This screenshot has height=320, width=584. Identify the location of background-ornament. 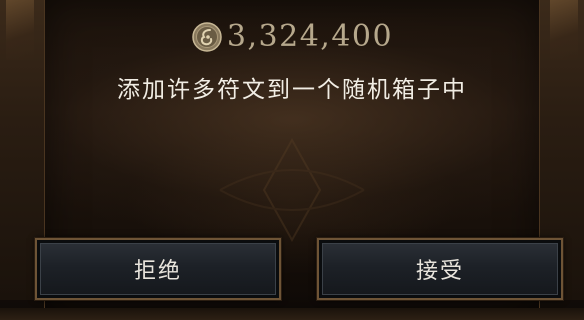
(292, 190).